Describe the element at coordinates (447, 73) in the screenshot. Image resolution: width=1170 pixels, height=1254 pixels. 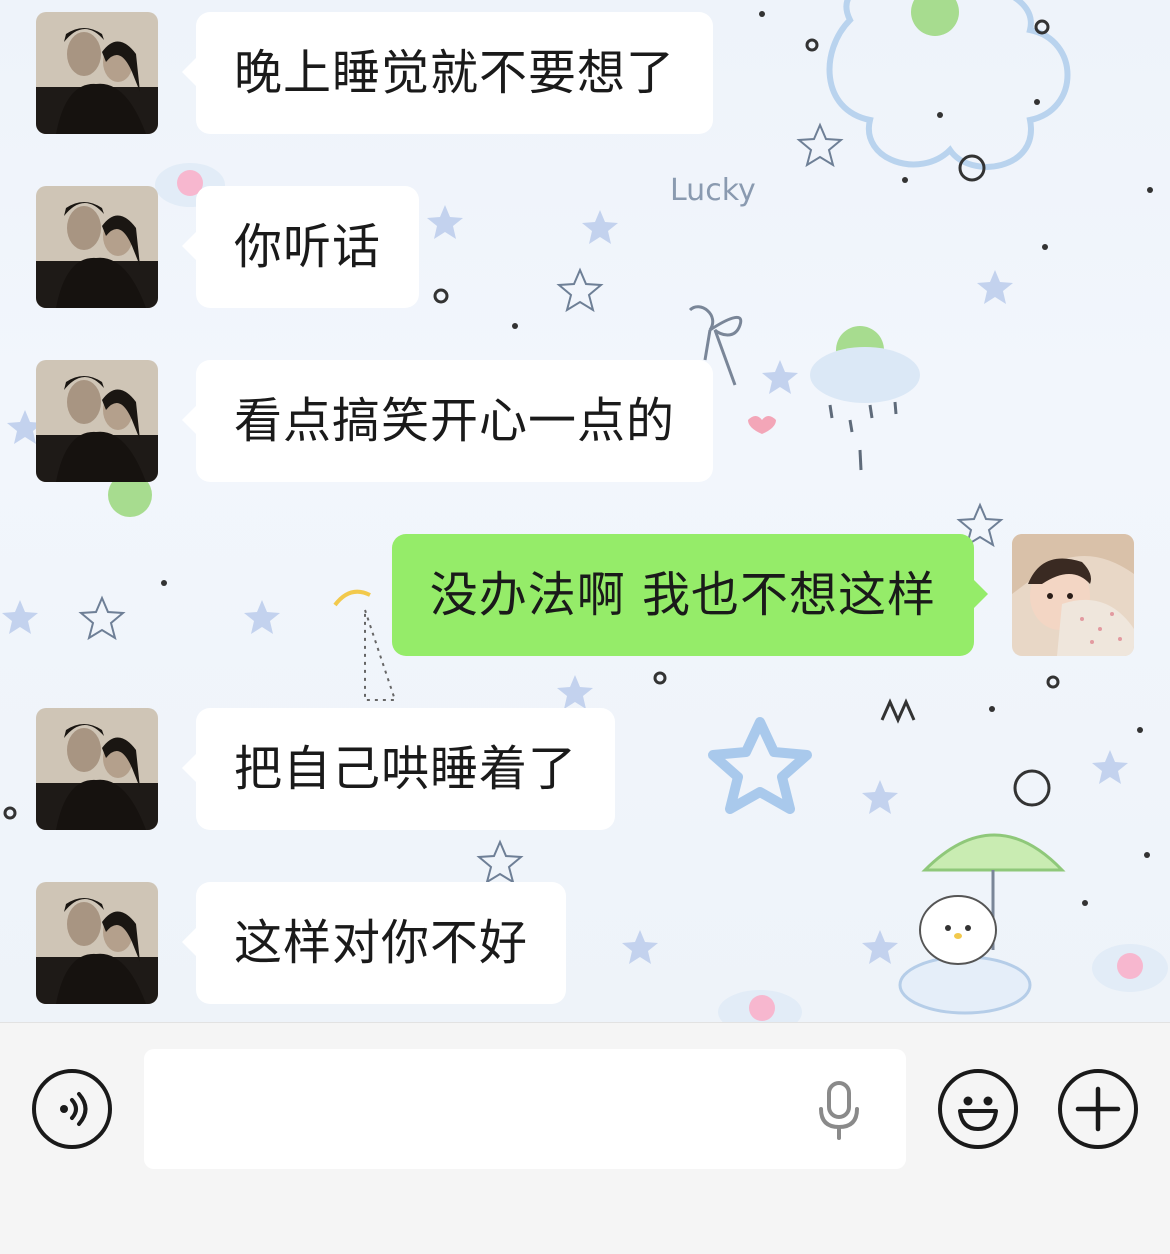
I see `message-bubble: 晚上睡觉就不要想了` at that location.